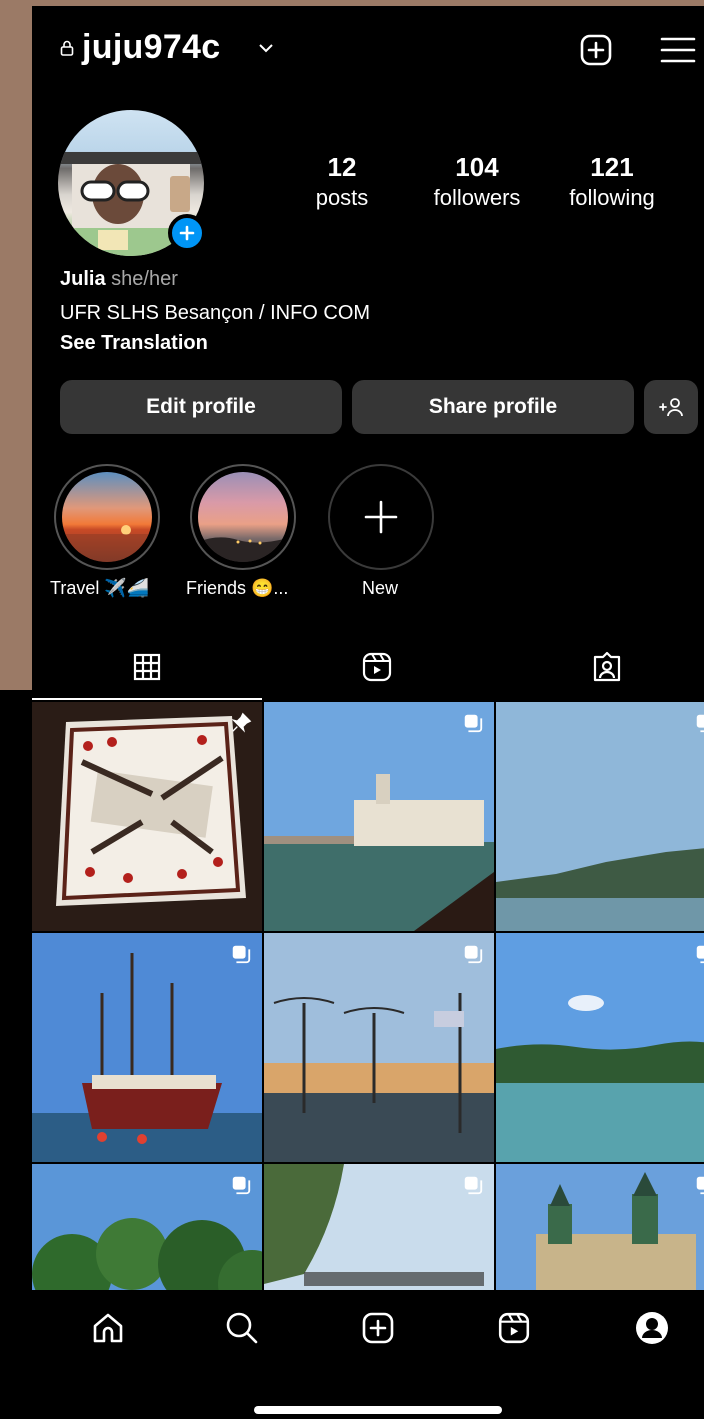 The width and height of the screenshot is (704, 1419). I want to click on pin-icon, so click(241, 722).